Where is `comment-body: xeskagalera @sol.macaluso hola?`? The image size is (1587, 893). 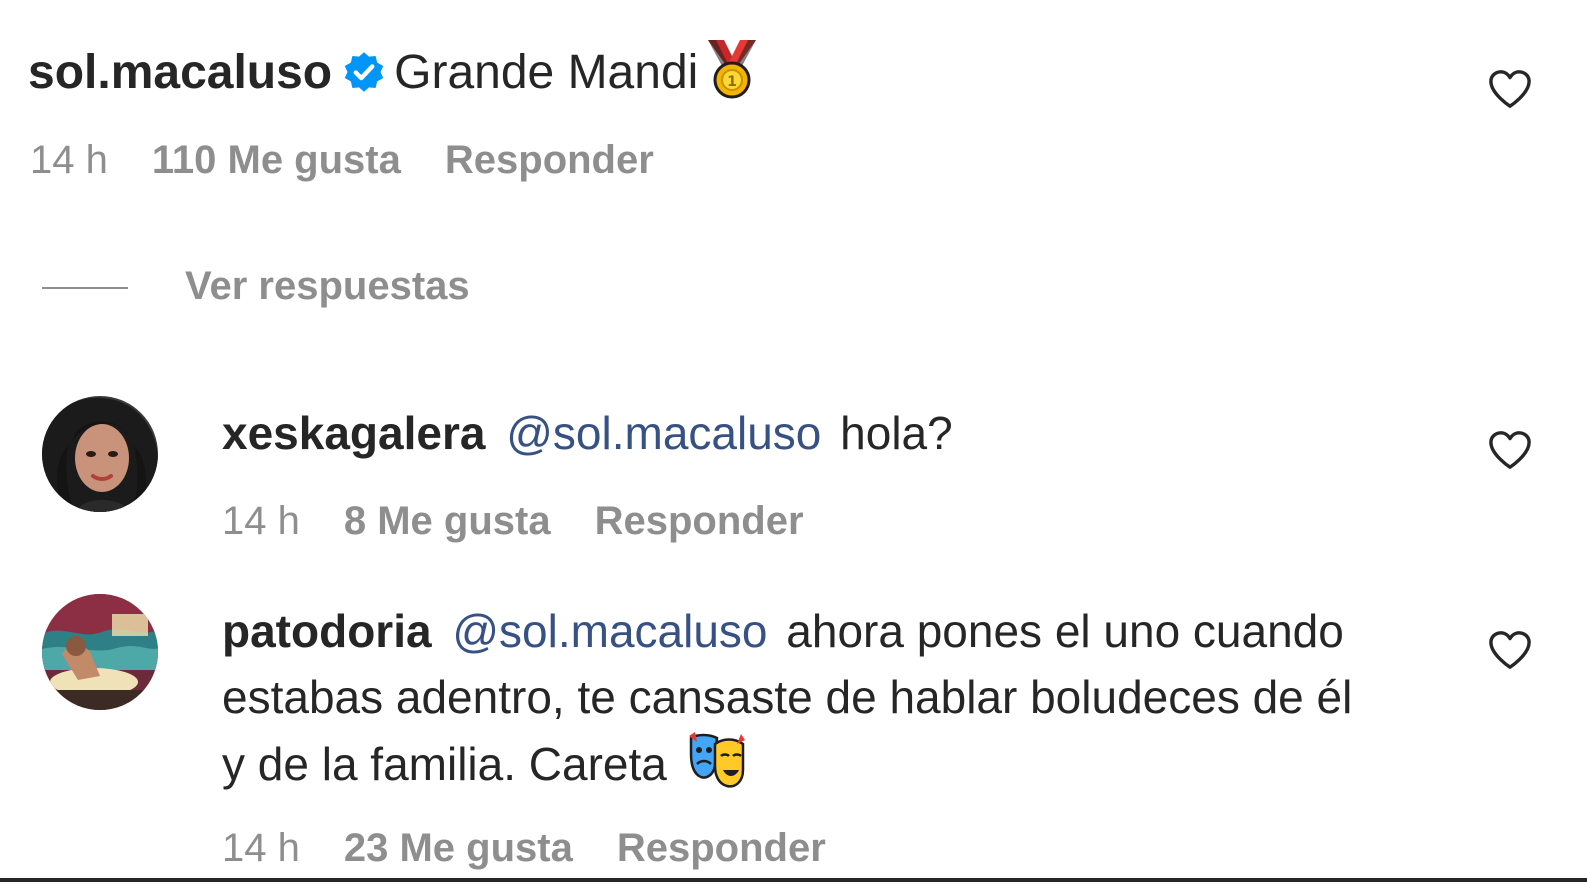 comment-body: xeskagalera @sol.macaluso hola? is located at coordinates (587, 433).